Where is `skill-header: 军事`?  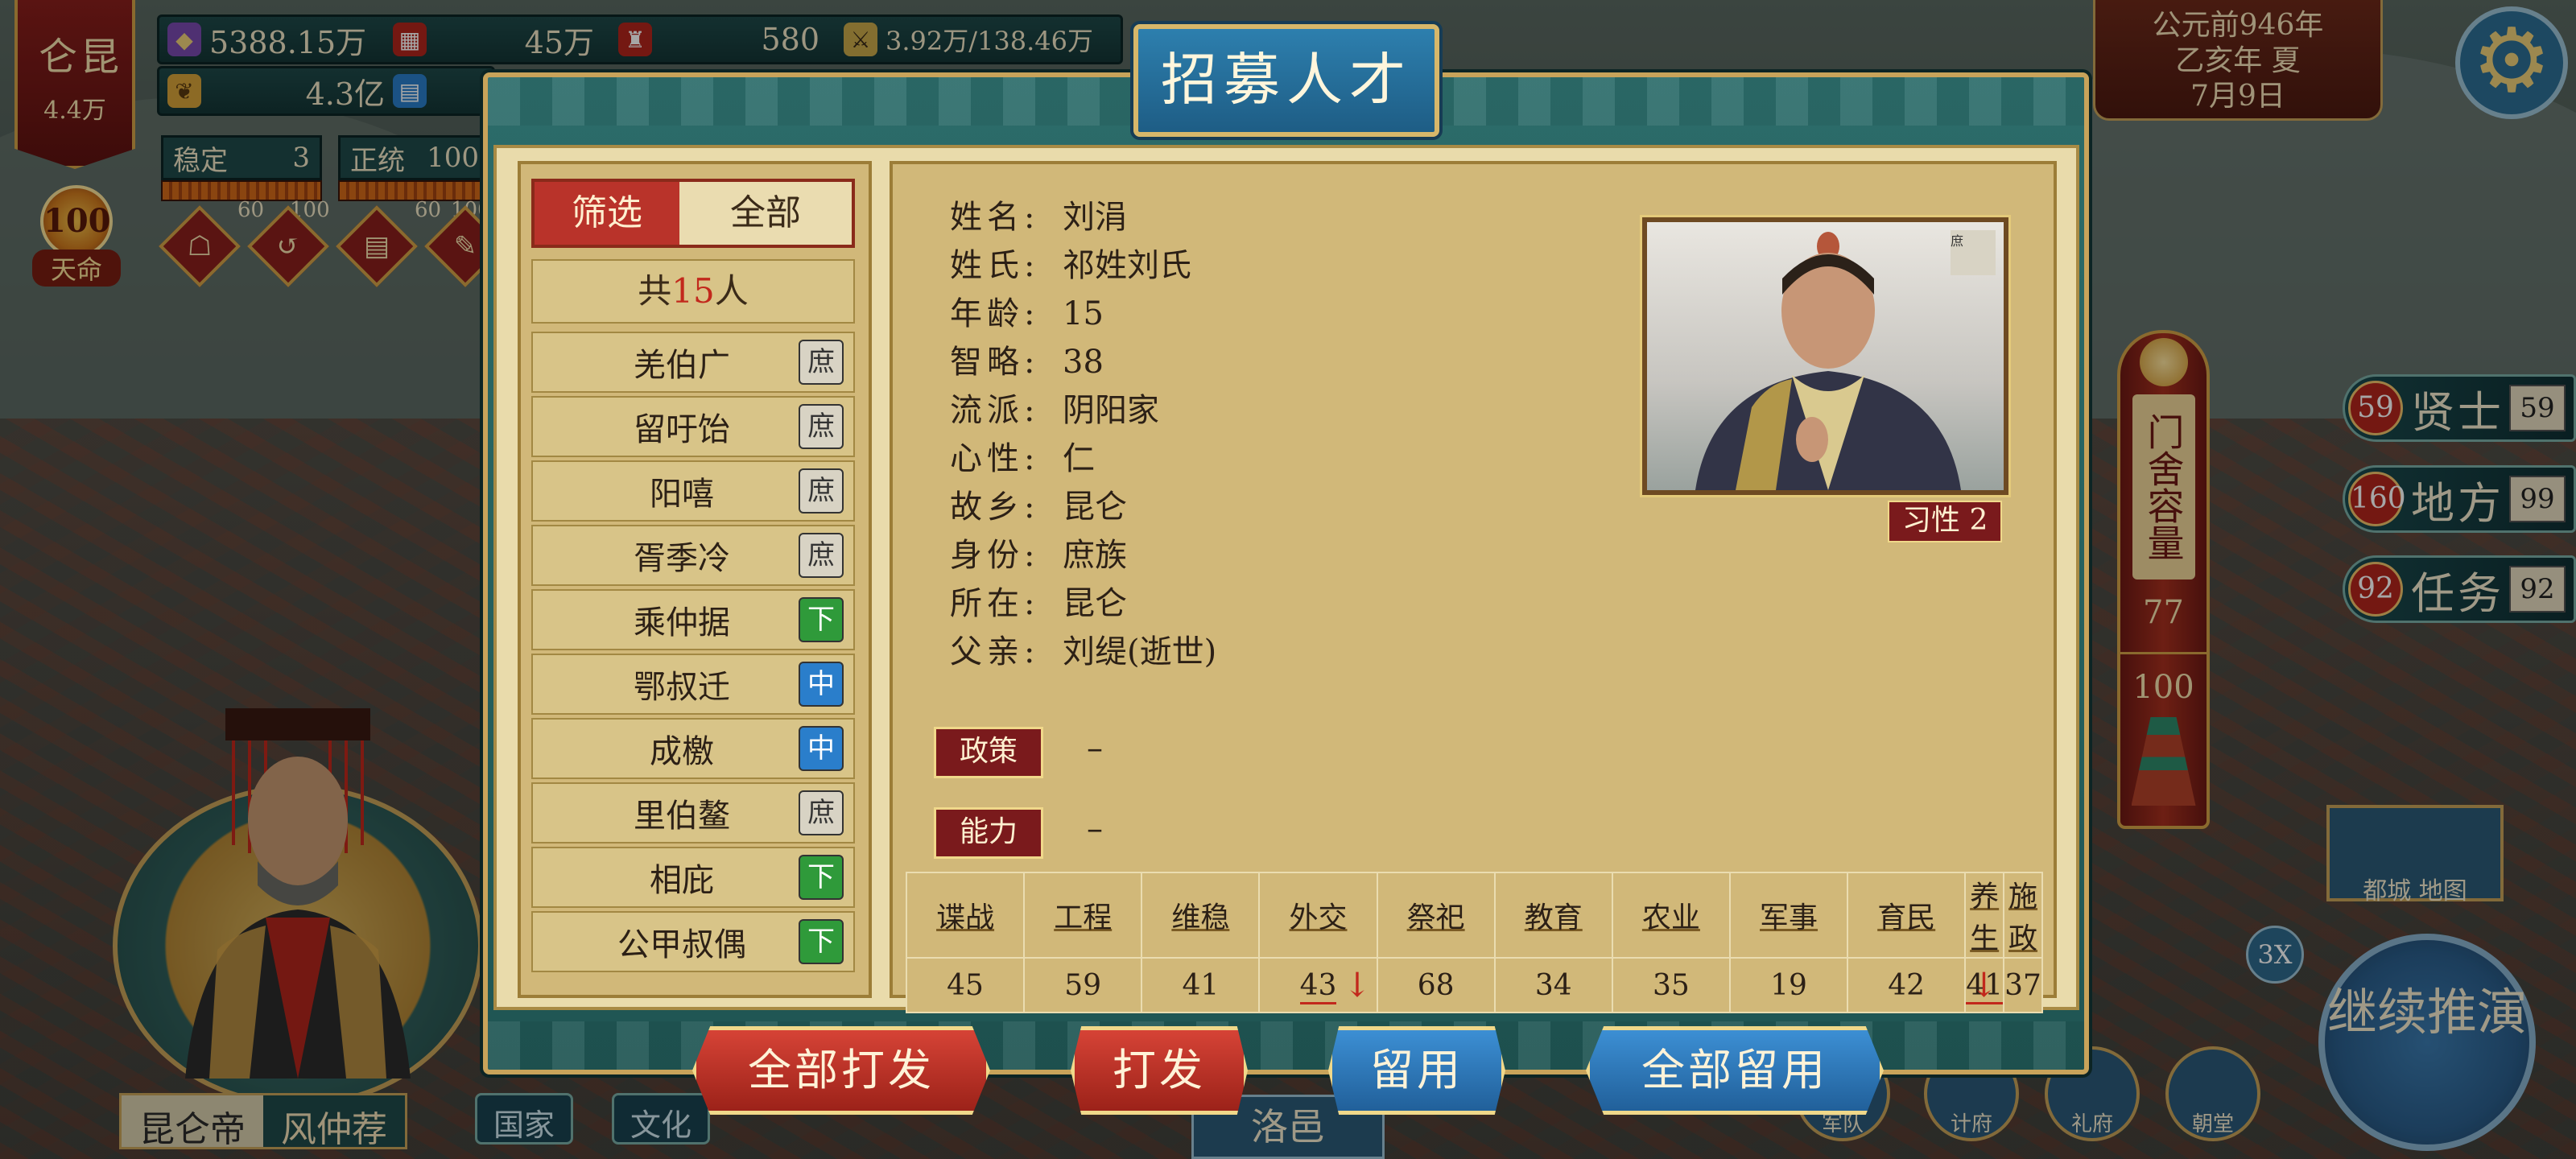
skill-header: 军事 is located at coordinates (1788, 915).